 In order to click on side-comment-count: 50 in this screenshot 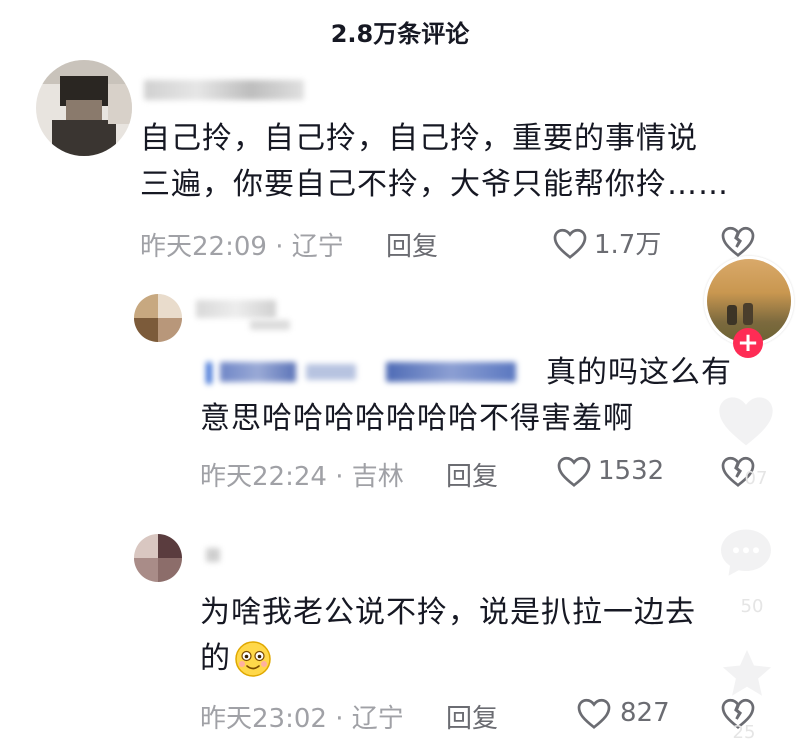, I will do `click(752, 606)`.